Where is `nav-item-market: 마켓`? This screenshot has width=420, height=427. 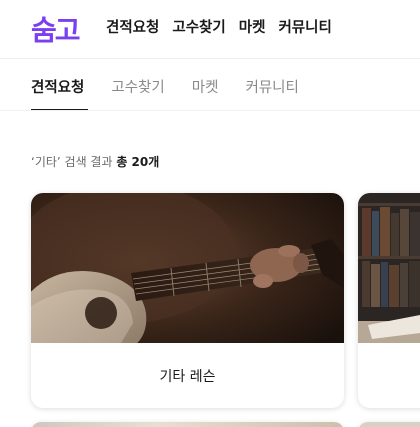
nav-item-market: 마켓 is located at coordinates (252, 26).